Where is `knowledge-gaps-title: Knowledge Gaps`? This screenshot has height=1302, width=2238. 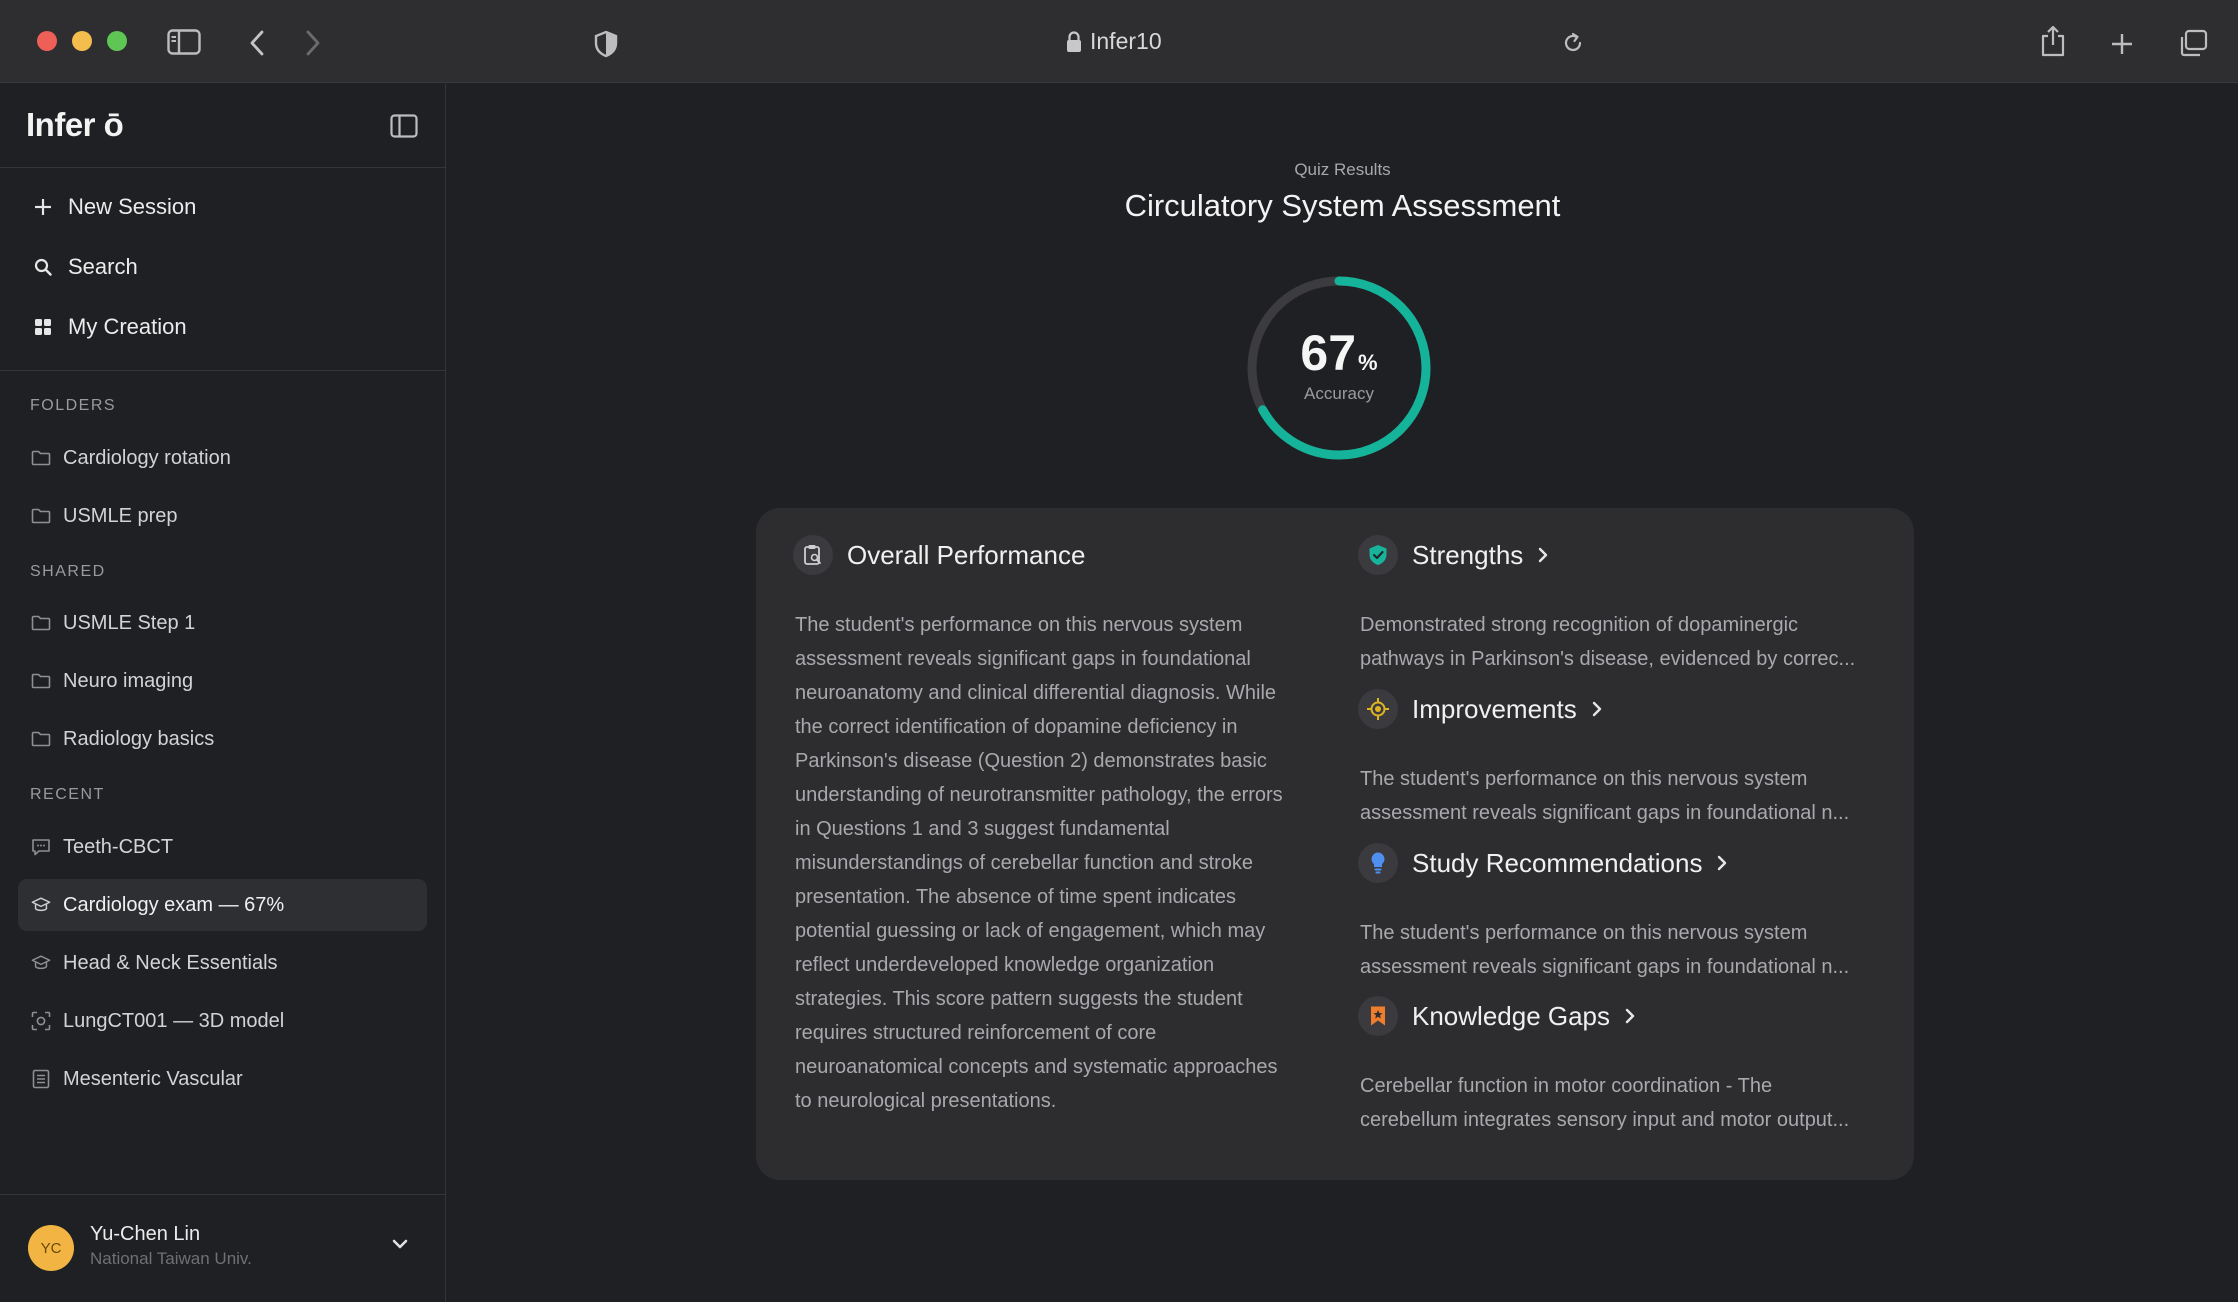 knowledge-gaps-title: Knowledge Gaps is located at coordinates (1511, 1015).